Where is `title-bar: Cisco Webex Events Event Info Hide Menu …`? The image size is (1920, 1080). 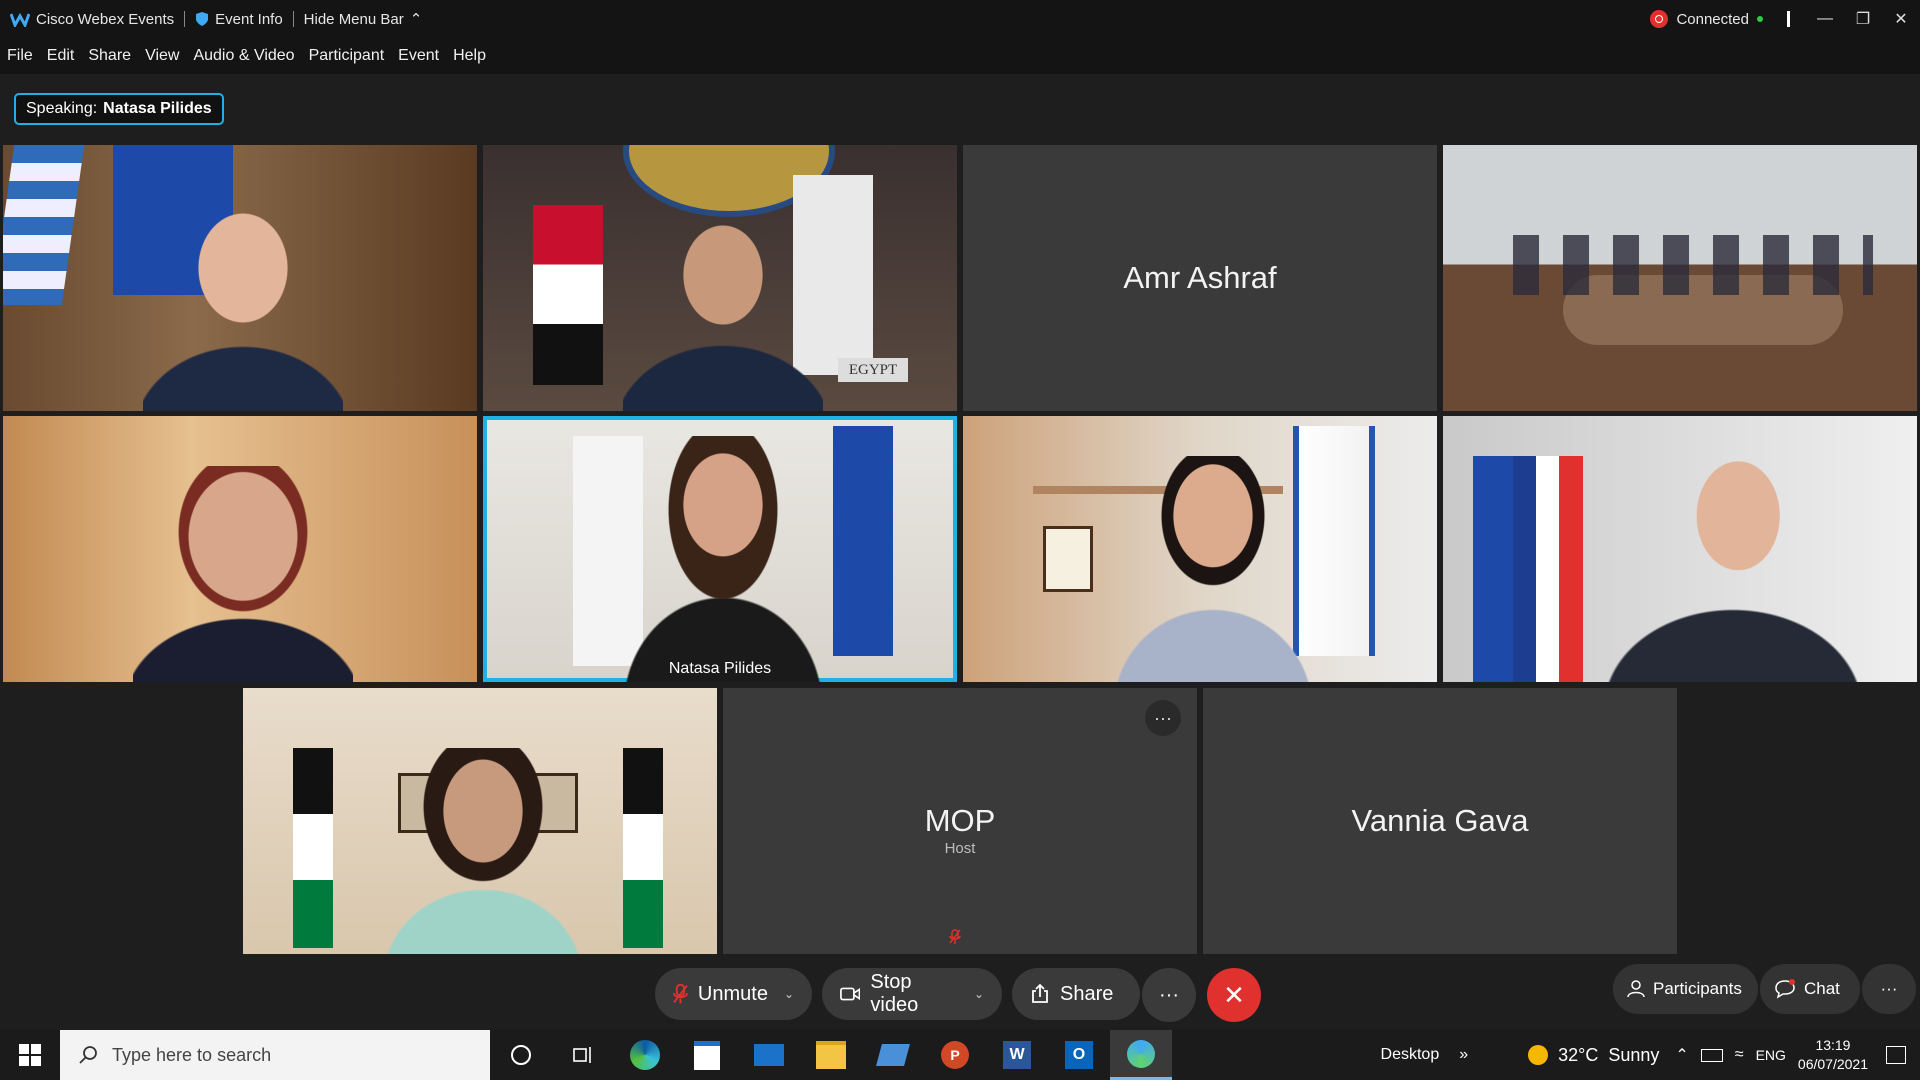
title-bar: Cisco Webex Events Event Info Hide Menu … is located at coordinates (960, 19).